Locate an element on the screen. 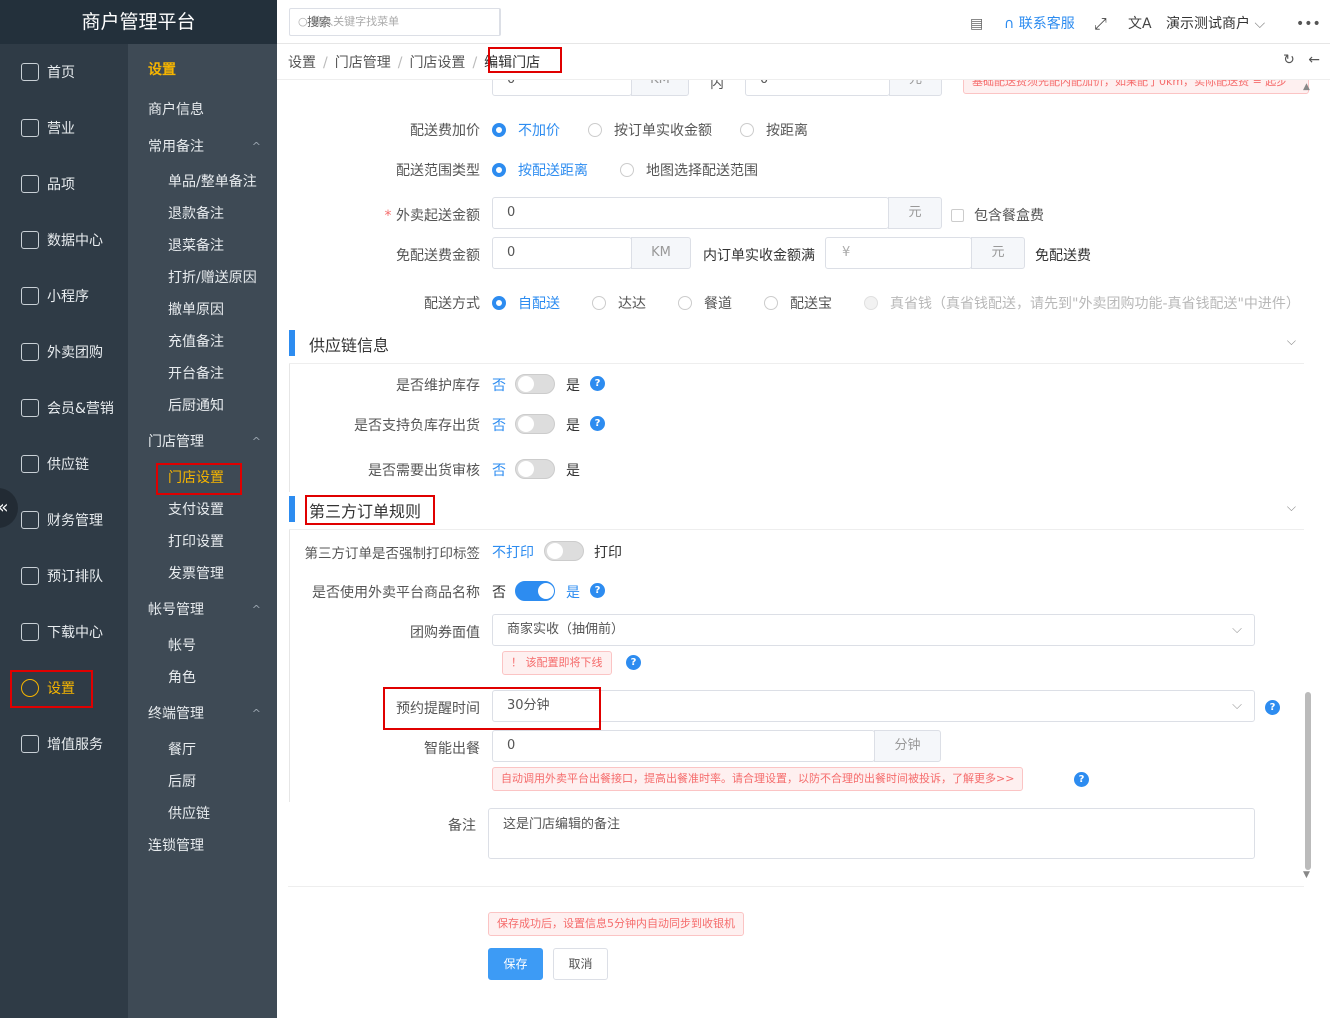 The width and height of the screenshot is (1330, 1018). submenu-item: 后厨 is located at coordinates (202, 782).